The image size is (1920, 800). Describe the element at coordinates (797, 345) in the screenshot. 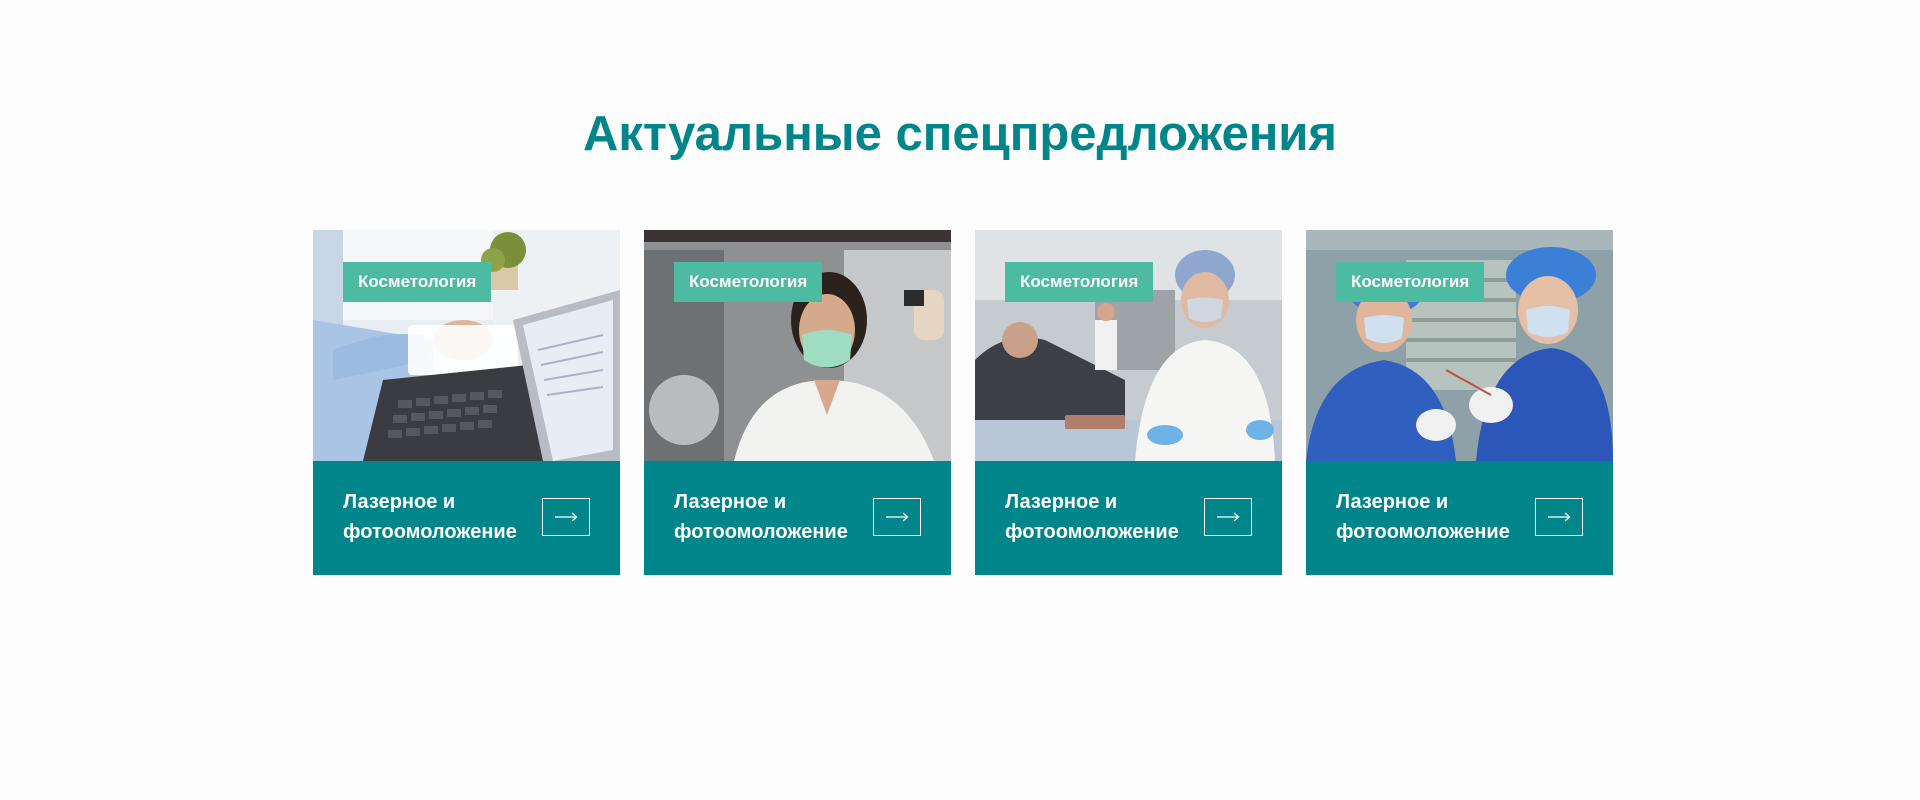

I see `lab-scientist-photo: Косметология` at that location.